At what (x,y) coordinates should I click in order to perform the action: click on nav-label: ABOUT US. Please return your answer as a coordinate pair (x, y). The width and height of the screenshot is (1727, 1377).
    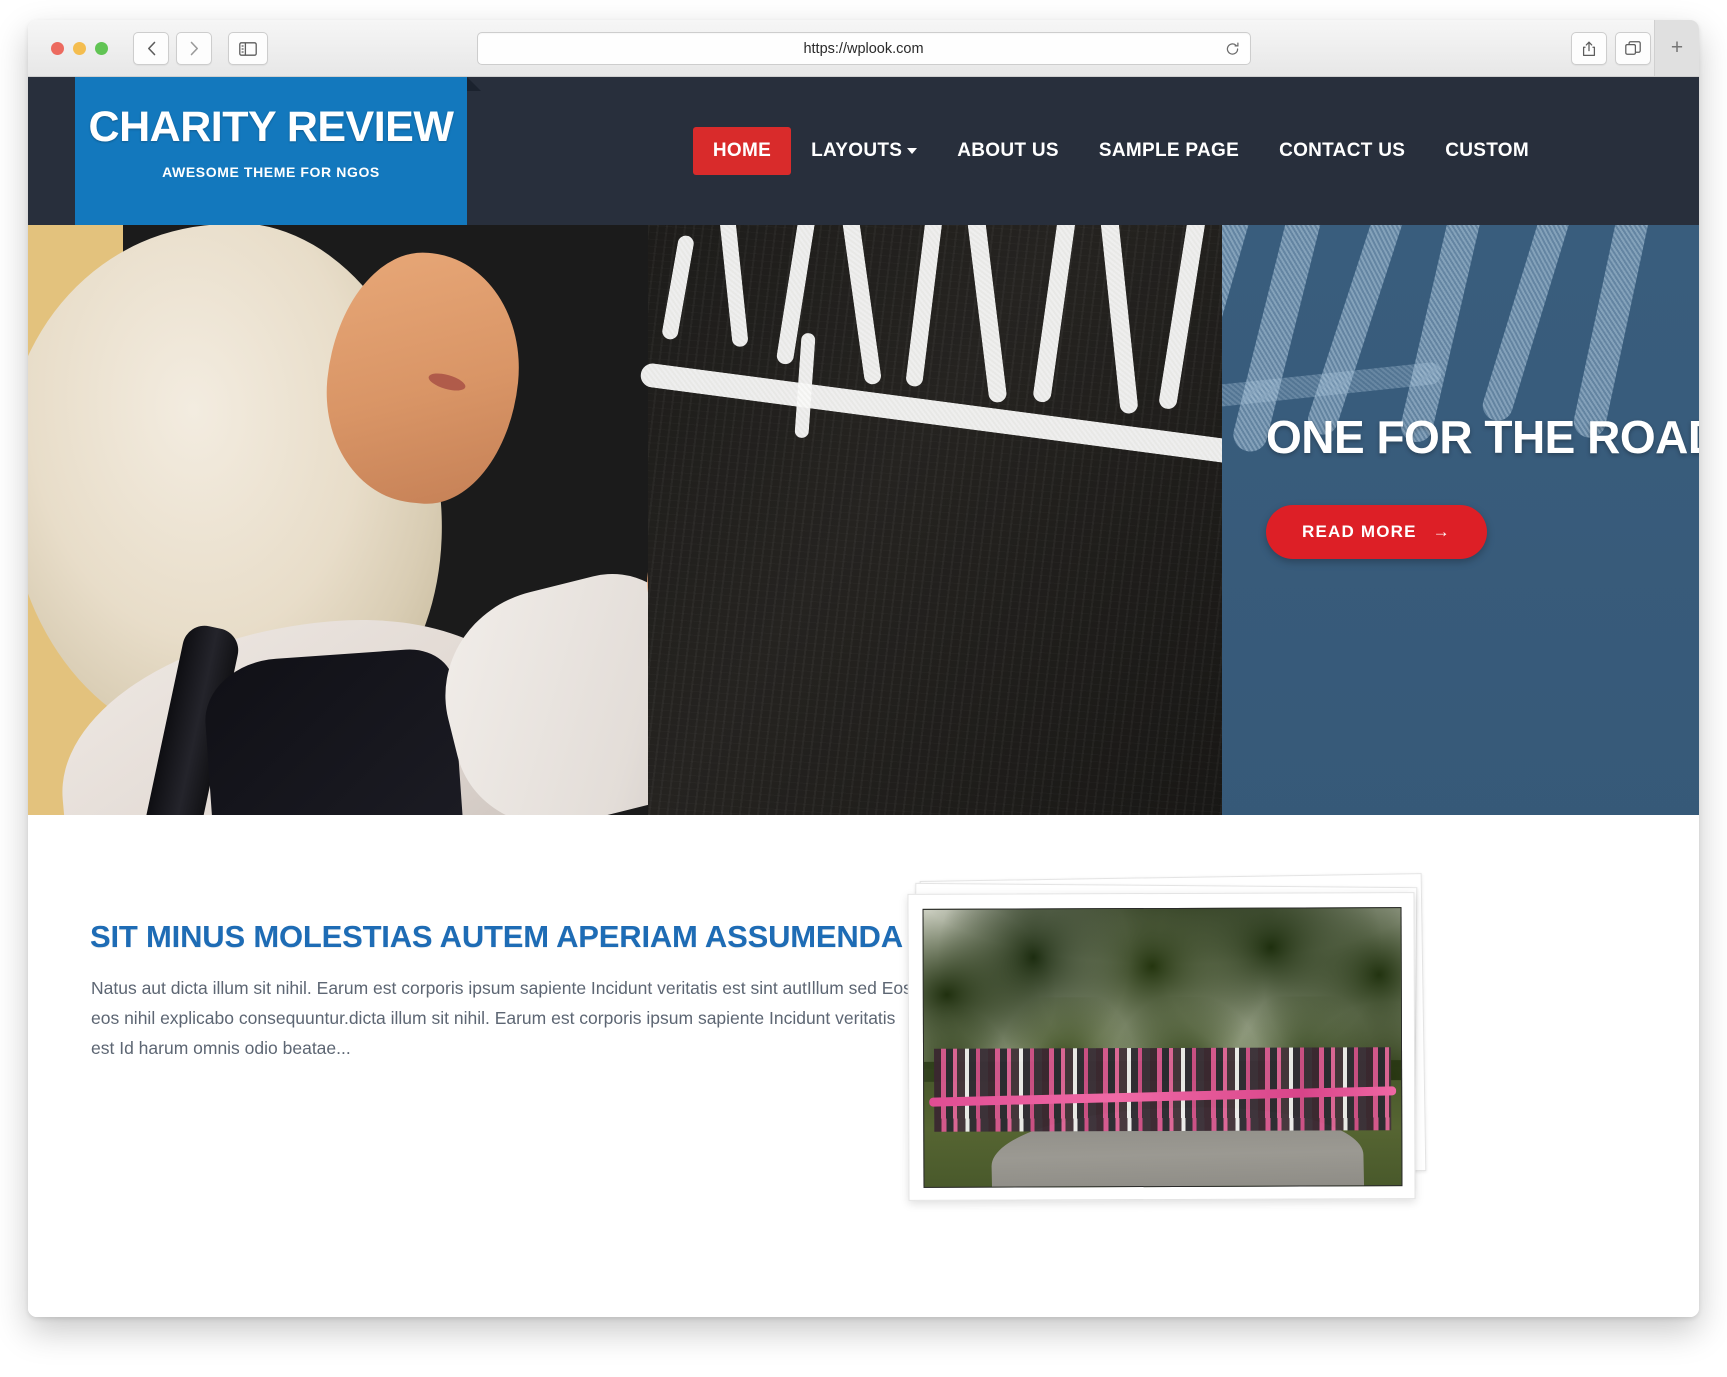
    Looking at the image, I should click on (1008, 150).